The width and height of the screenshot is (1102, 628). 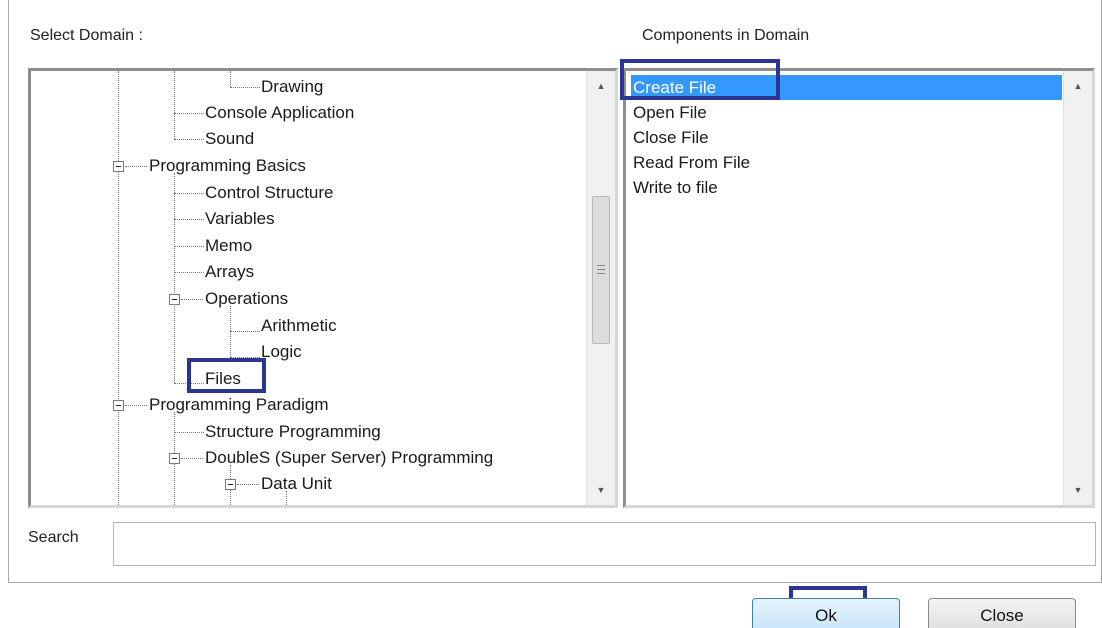 I want to click on tree-item-programming-paradigm: Programming Paradigm, so click(x=239, y=405).